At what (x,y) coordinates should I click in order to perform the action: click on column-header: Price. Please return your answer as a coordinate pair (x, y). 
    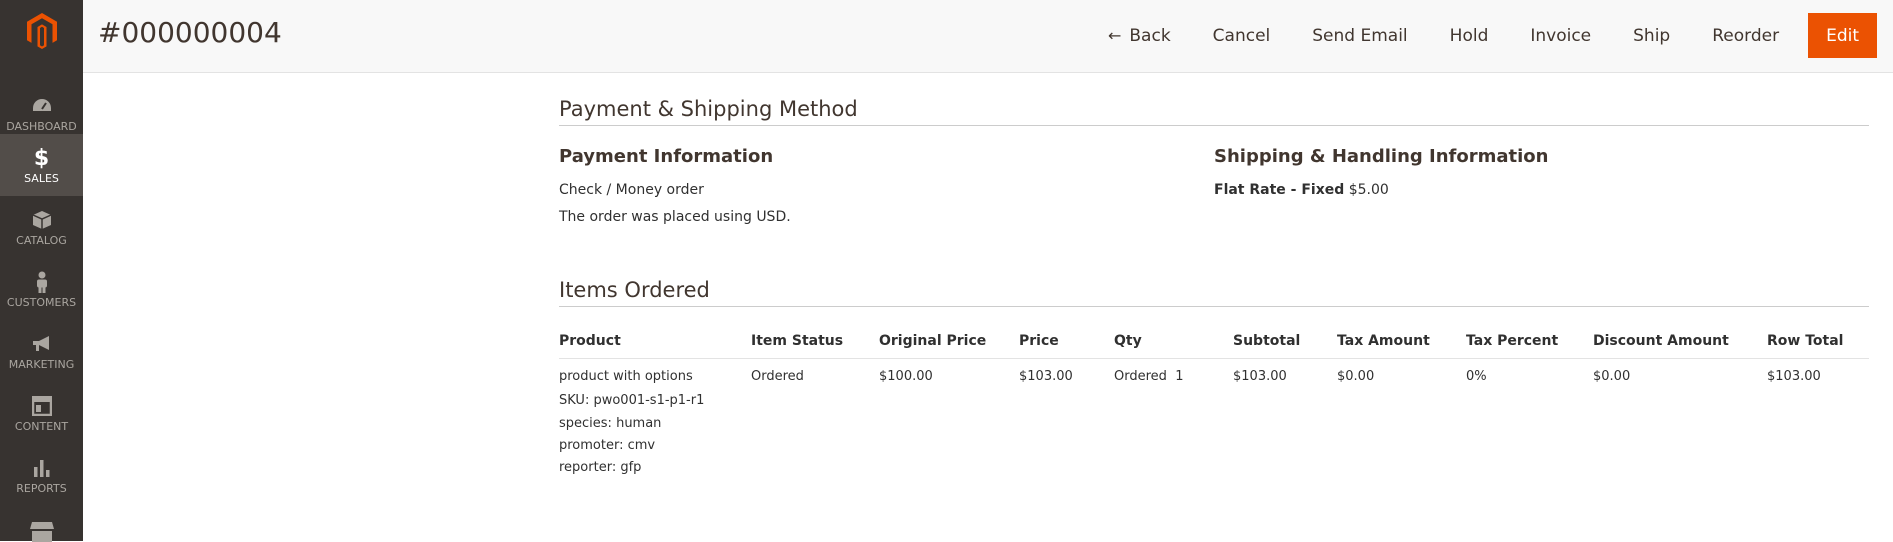
    Looking at the image, I should click on (1066, 346).